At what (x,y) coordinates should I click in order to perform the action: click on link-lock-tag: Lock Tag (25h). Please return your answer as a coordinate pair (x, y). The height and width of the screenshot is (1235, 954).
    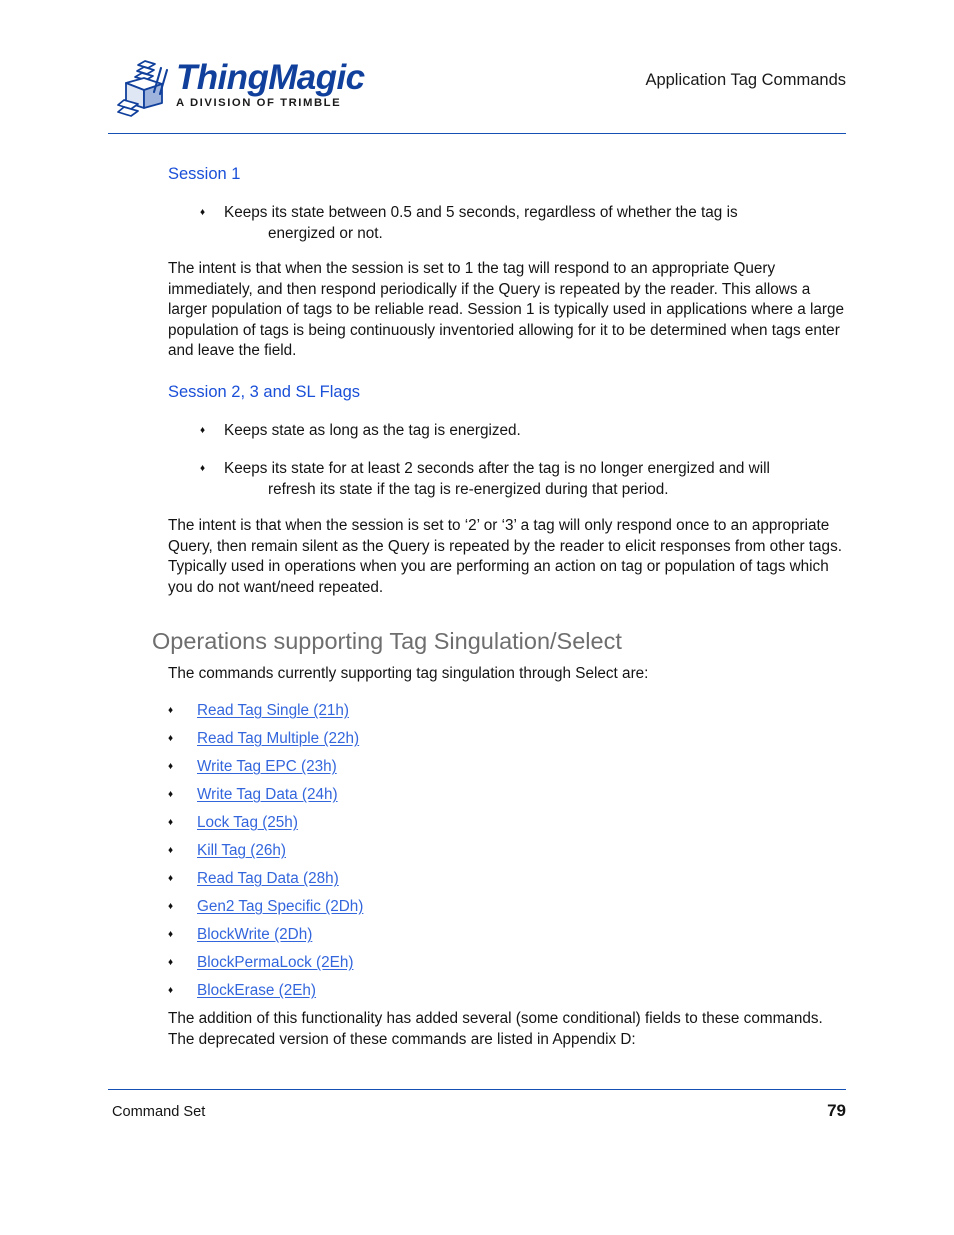
    Looking at the image, I should click on (247, 822).